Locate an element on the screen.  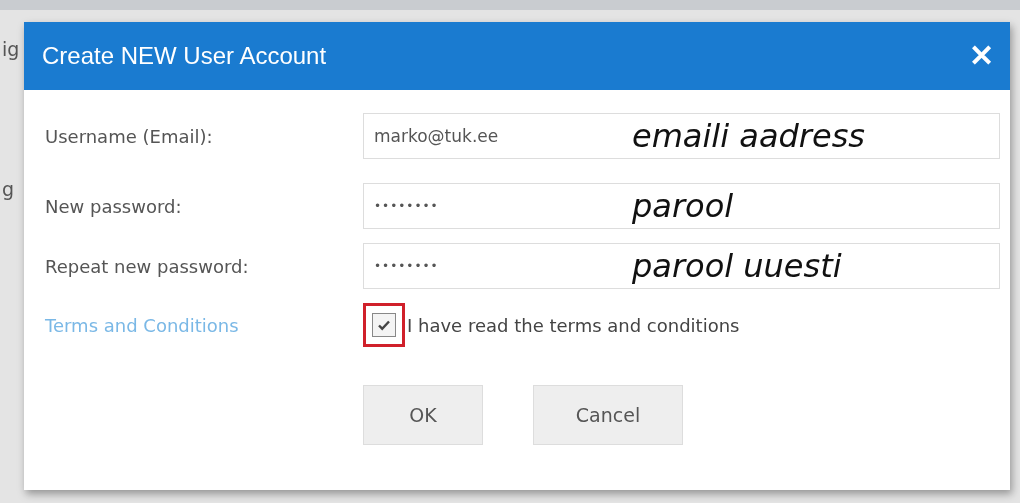
background-text: g is located at coordinates (8, 189).